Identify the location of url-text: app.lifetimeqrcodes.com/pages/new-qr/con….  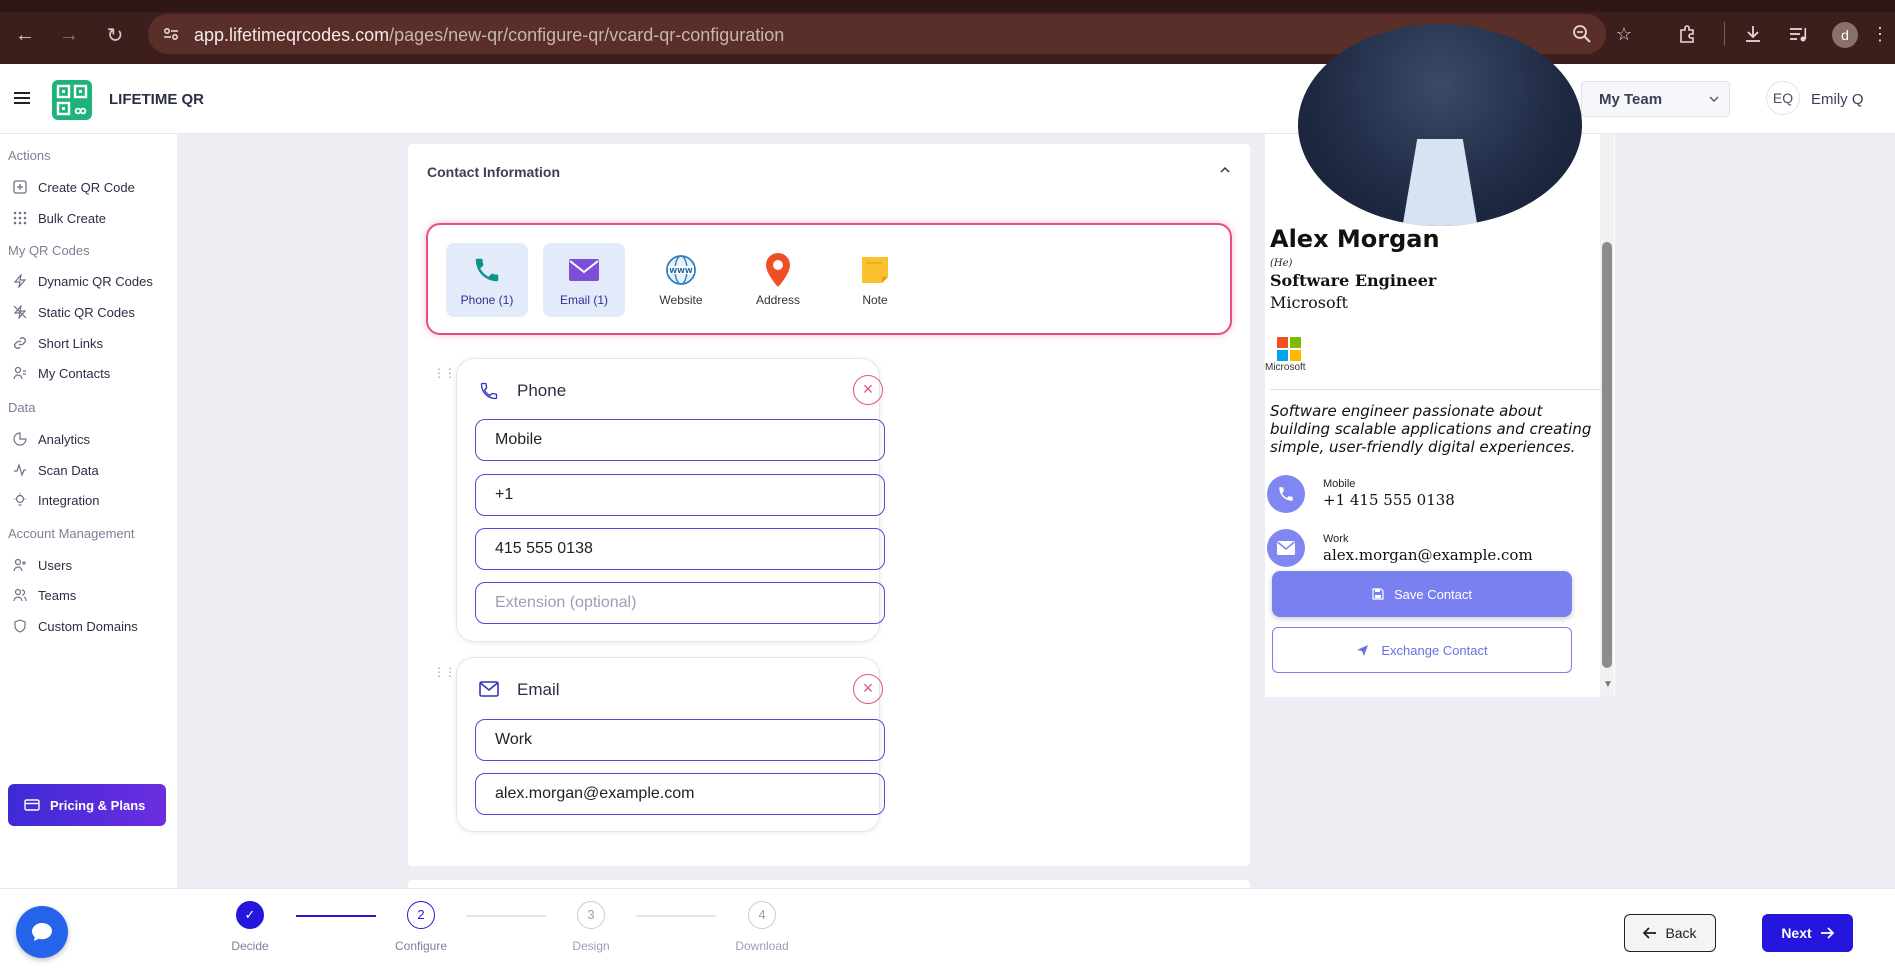
(489, 35).